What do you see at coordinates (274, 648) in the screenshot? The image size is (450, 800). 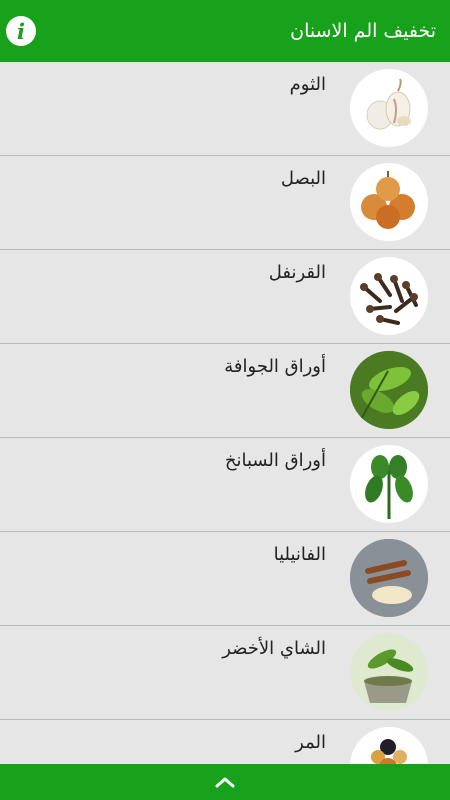 I see `list-item-label: الشاي الأخضر` at bounding box center [274, 648].